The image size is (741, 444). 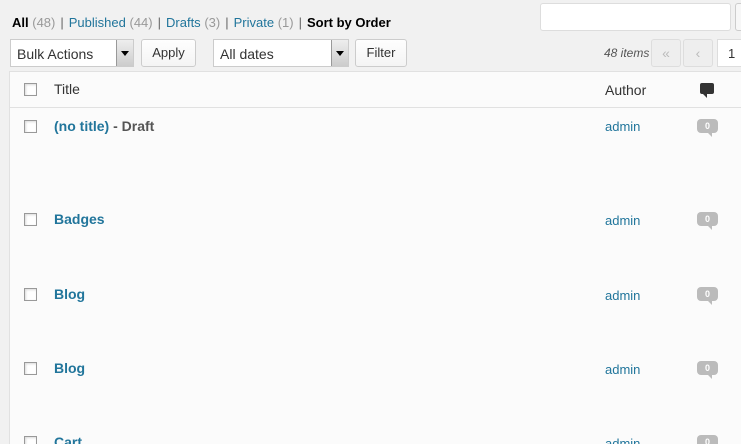 I want to click on select-all-checkbox, so click(x=30, y=89).